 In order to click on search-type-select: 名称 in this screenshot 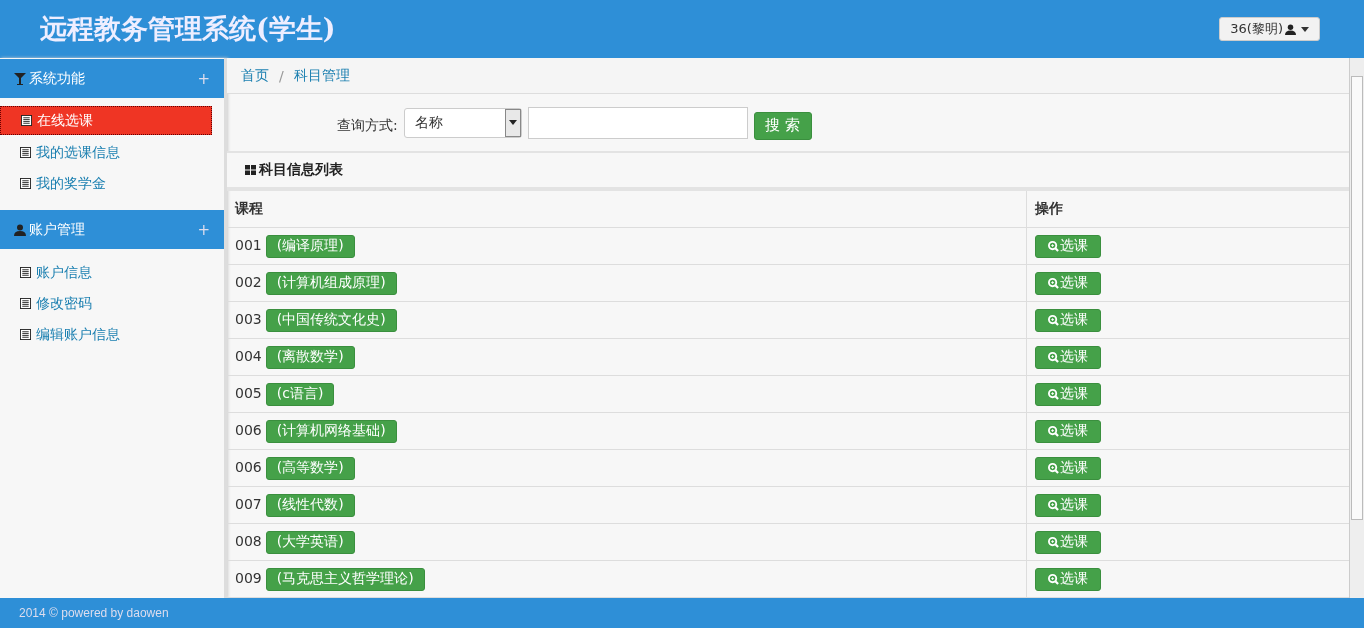, I will do `click(462, 122)`.